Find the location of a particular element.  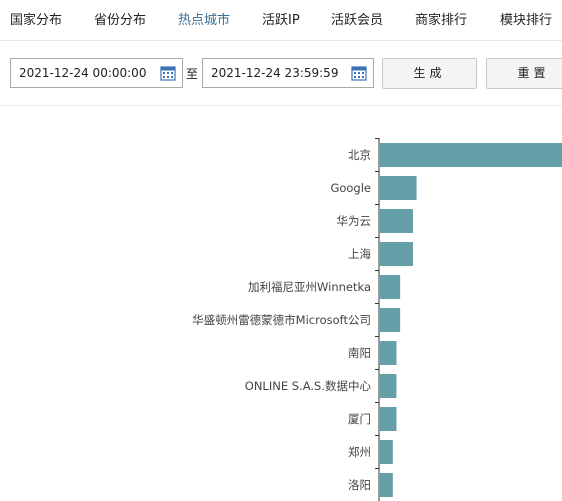

tab-active-ip: 活跃IP is located at coordinates (281, 18).